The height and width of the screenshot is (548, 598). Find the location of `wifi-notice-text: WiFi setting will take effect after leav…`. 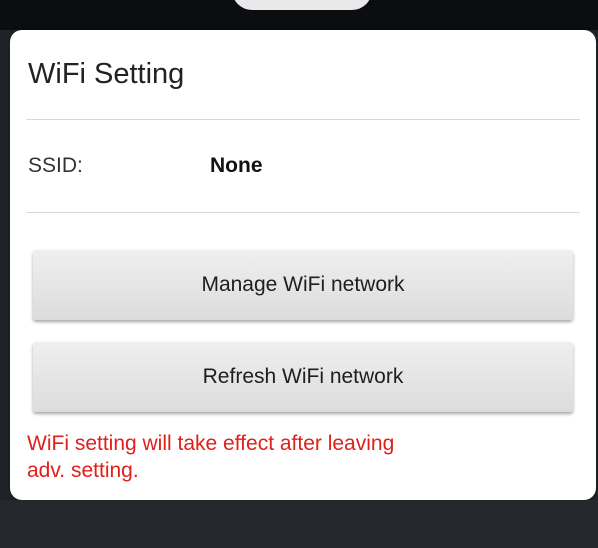

wifi-notice-text: WiFi setting will take effect after leav… is located at coordinates (277, 457).